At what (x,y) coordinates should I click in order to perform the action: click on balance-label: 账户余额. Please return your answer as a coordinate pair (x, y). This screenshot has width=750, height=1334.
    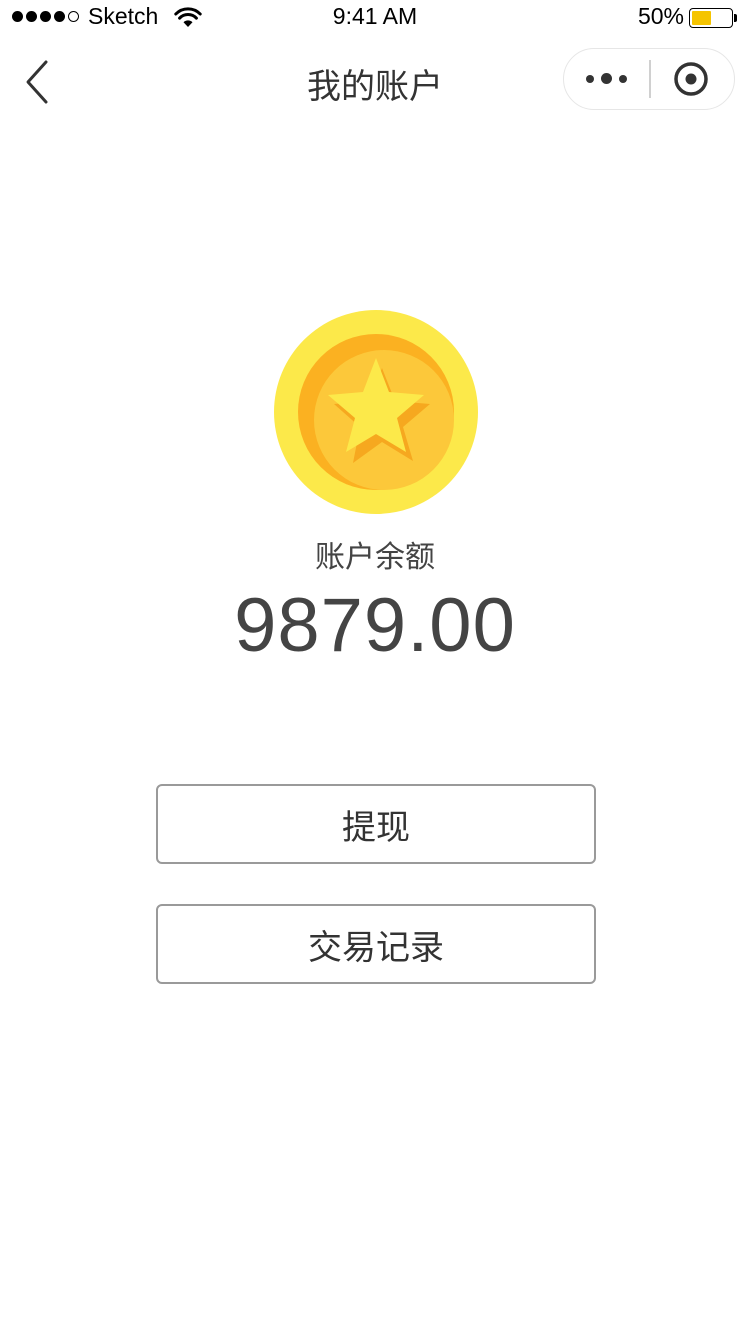
    Looking at the image, I should click on (375, 557).